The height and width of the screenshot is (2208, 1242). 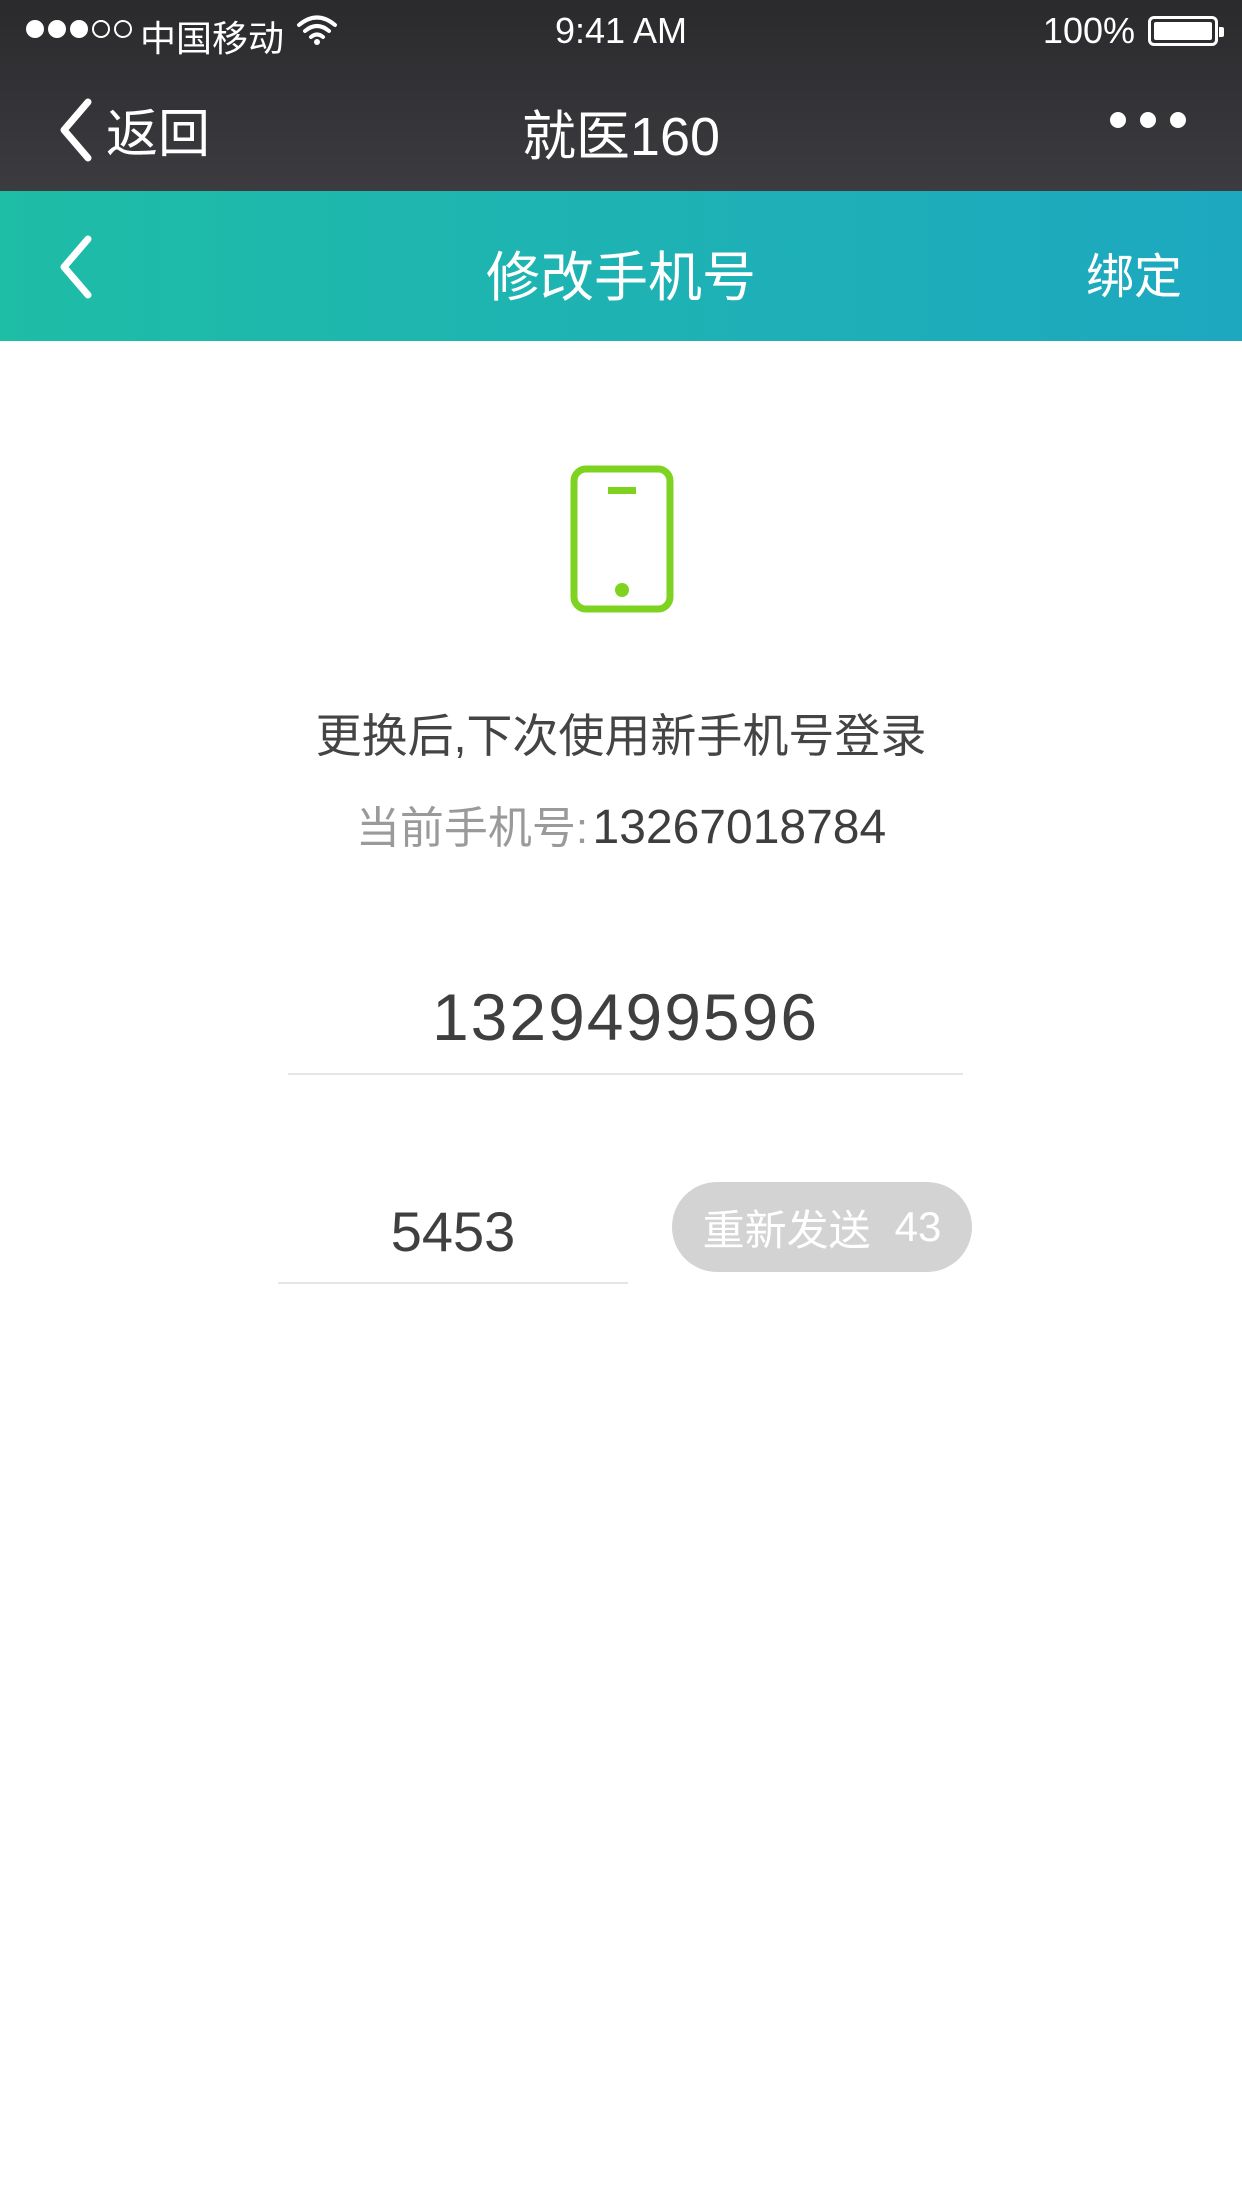 I want to click on current-phone-number: 13267018784, so click(x=739, y=827).